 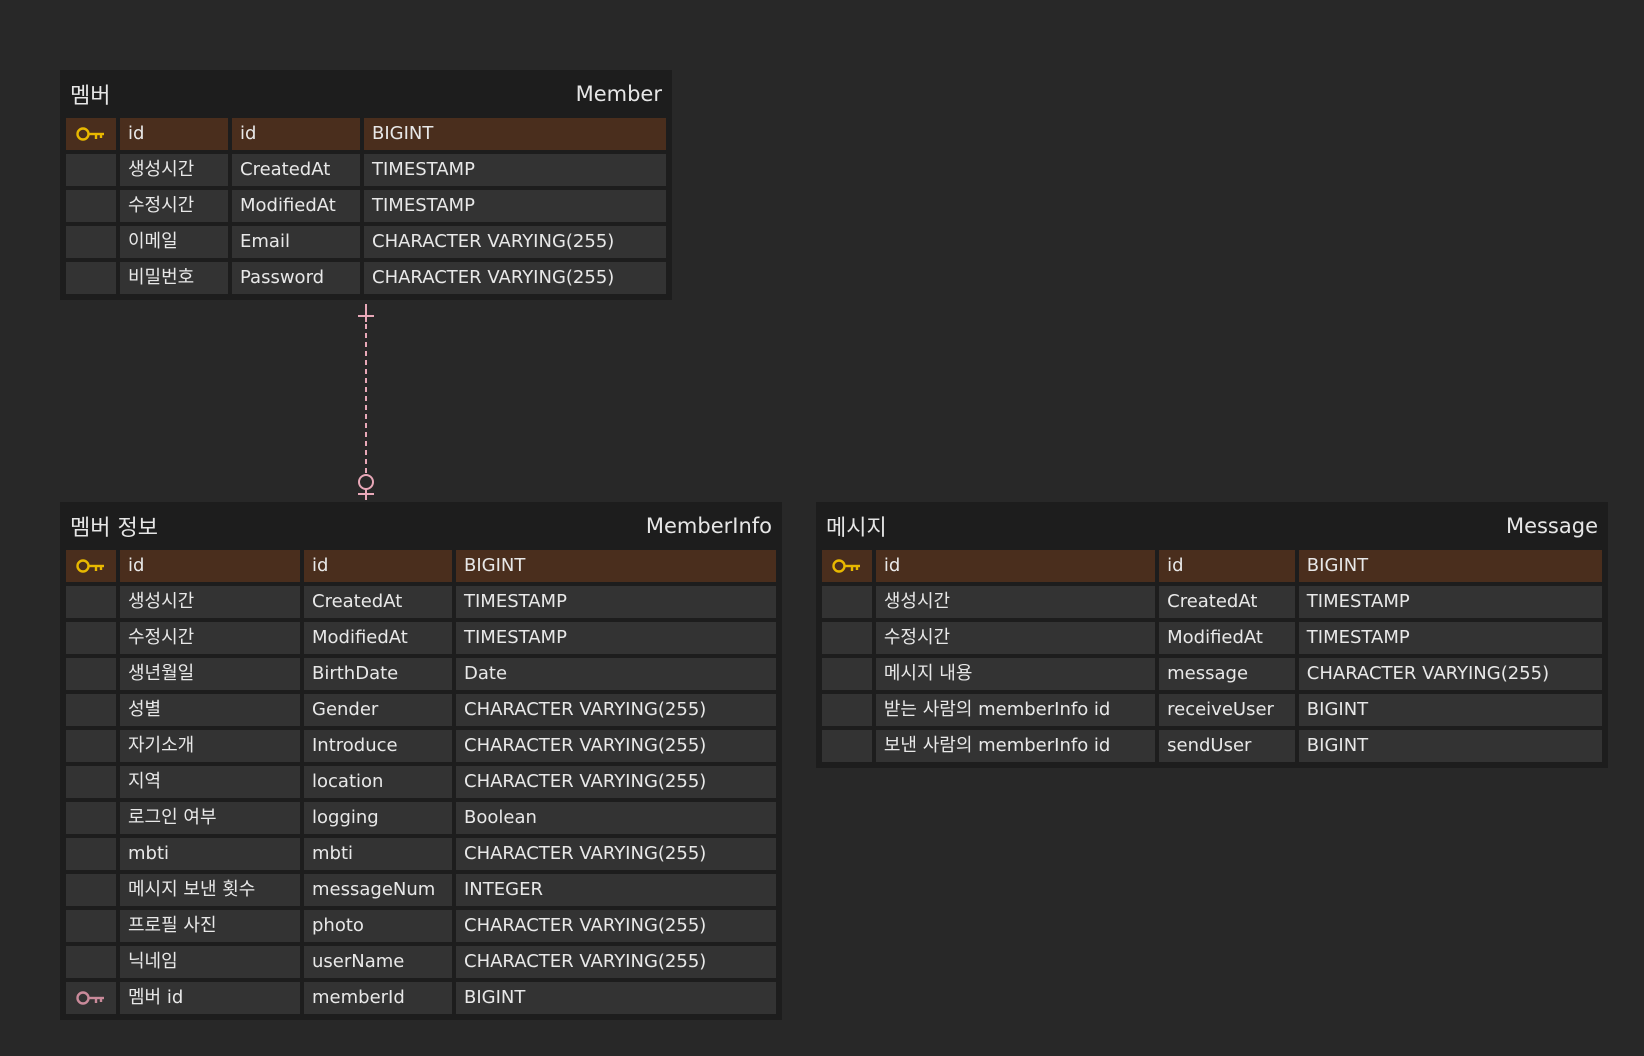 I want to click on column-logical-name: 생년월일, so click(x=210, y=674).